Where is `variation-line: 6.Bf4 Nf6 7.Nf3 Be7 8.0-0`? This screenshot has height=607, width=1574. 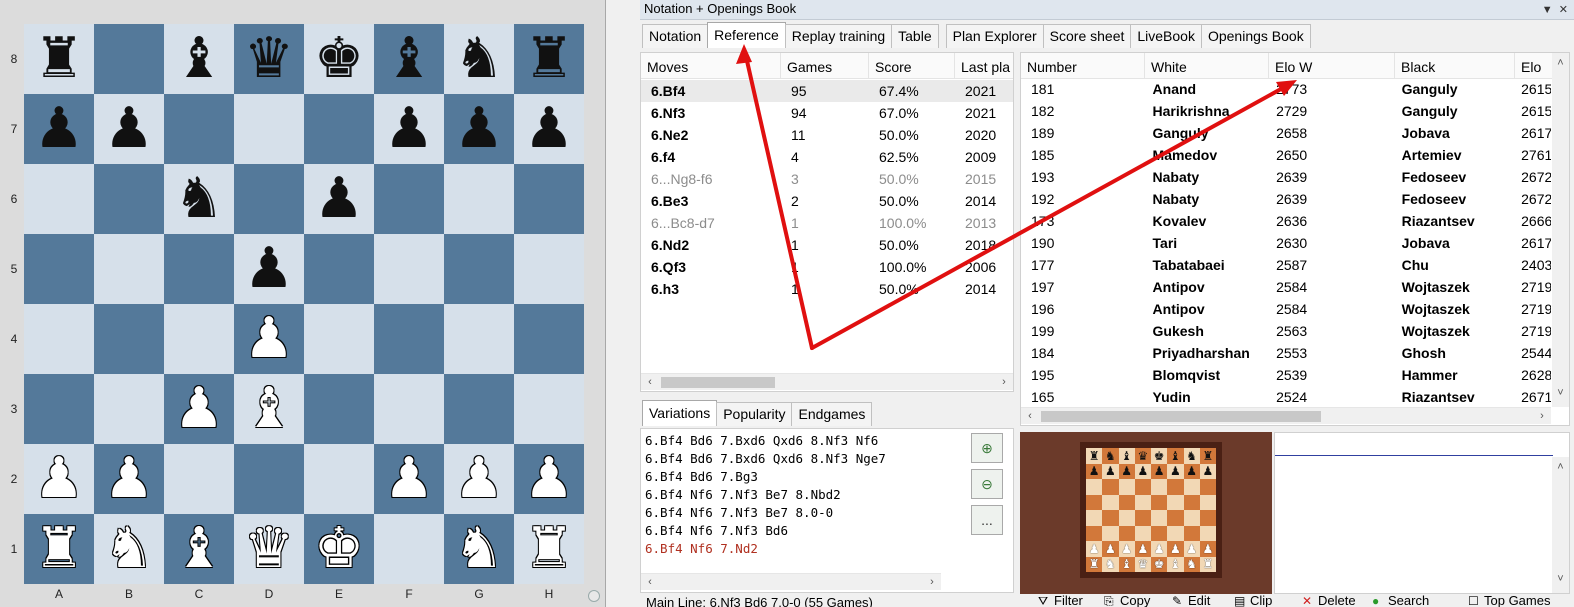 variation-line: 6.Bf4 Nf6 7.Nf3 Be7 8.0-0 is located at coordinates (739, 512).